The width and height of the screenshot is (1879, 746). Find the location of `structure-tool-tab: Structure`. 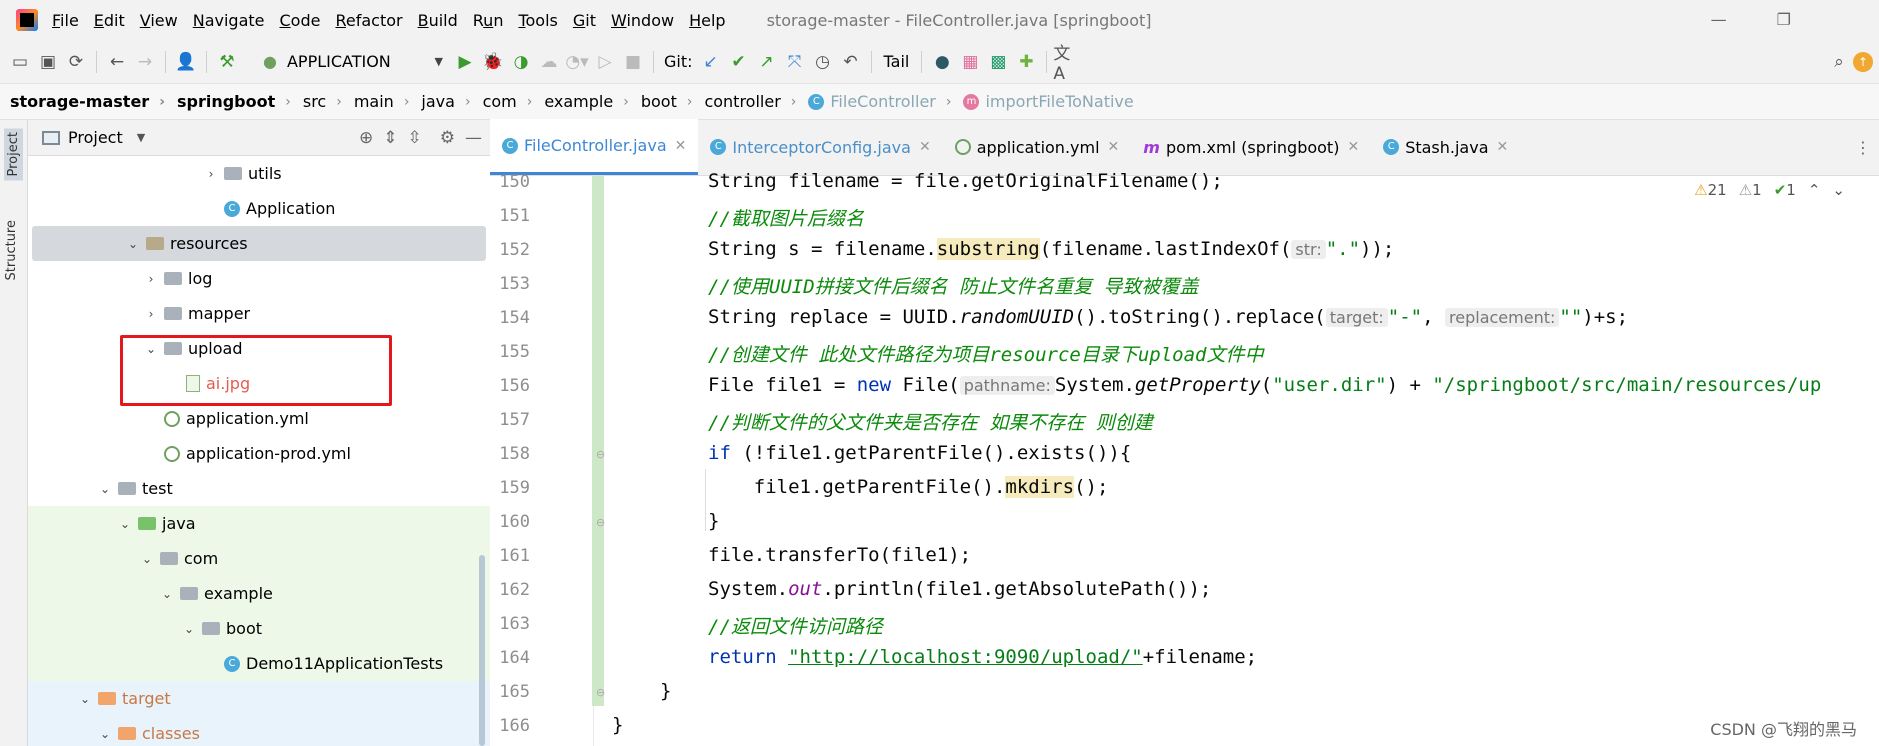

structure-tool-tab: Structure is located at coordinates (11, 250).